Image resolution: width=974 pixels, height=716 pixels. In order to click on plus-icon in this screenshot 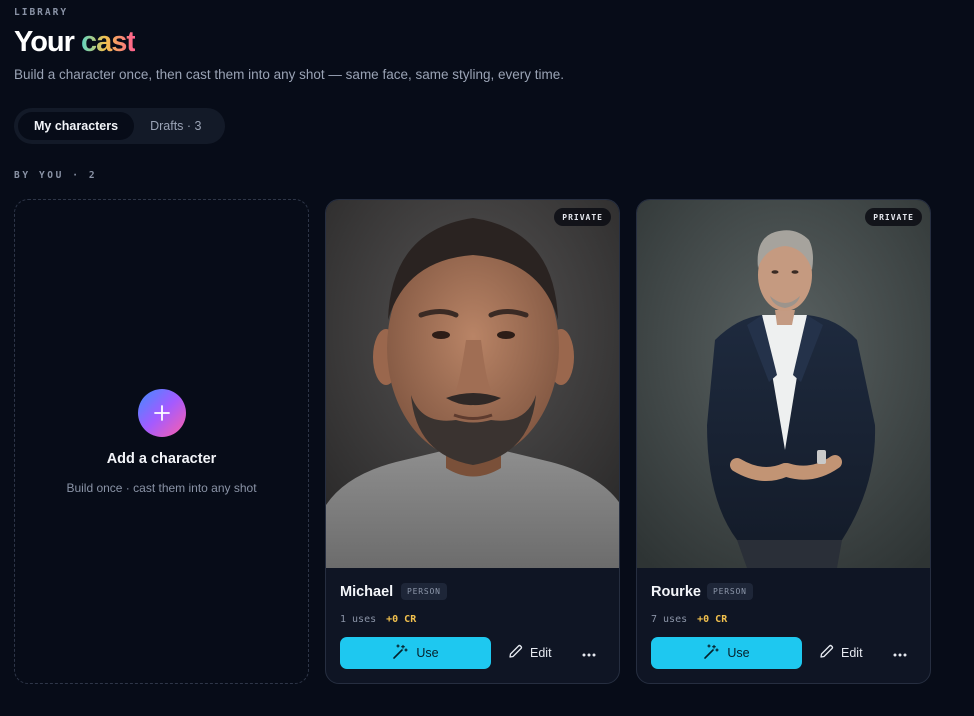, I will do `click(161, 412)`.